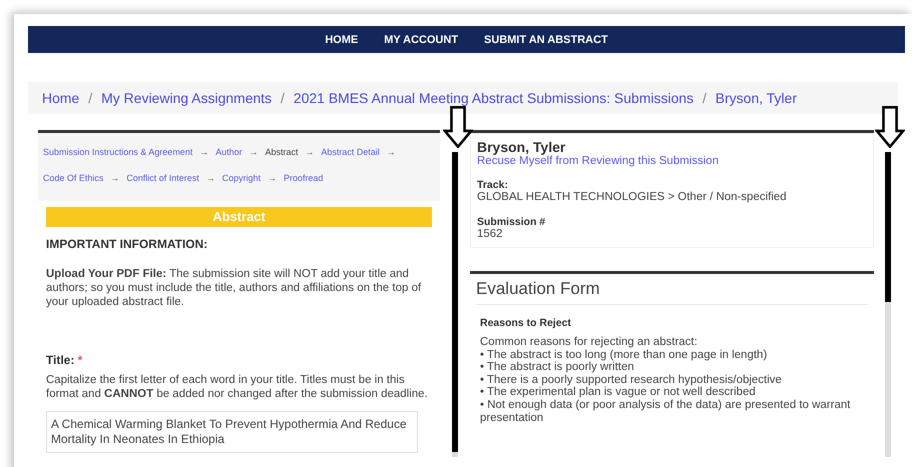  Describe the element at coordinates (511, 222) in the screenshot. I see `submission-number-label: Submission #` at that location.